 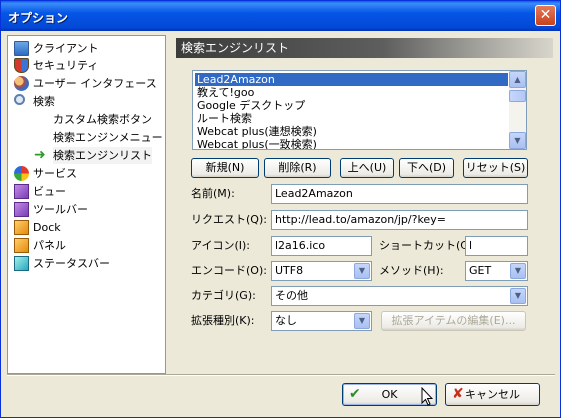 What do you see at coordinates (102, 155) in the screenshot?
I see `tree-item-label: 検索エンジンリスト` at bounding box center [102, 155].